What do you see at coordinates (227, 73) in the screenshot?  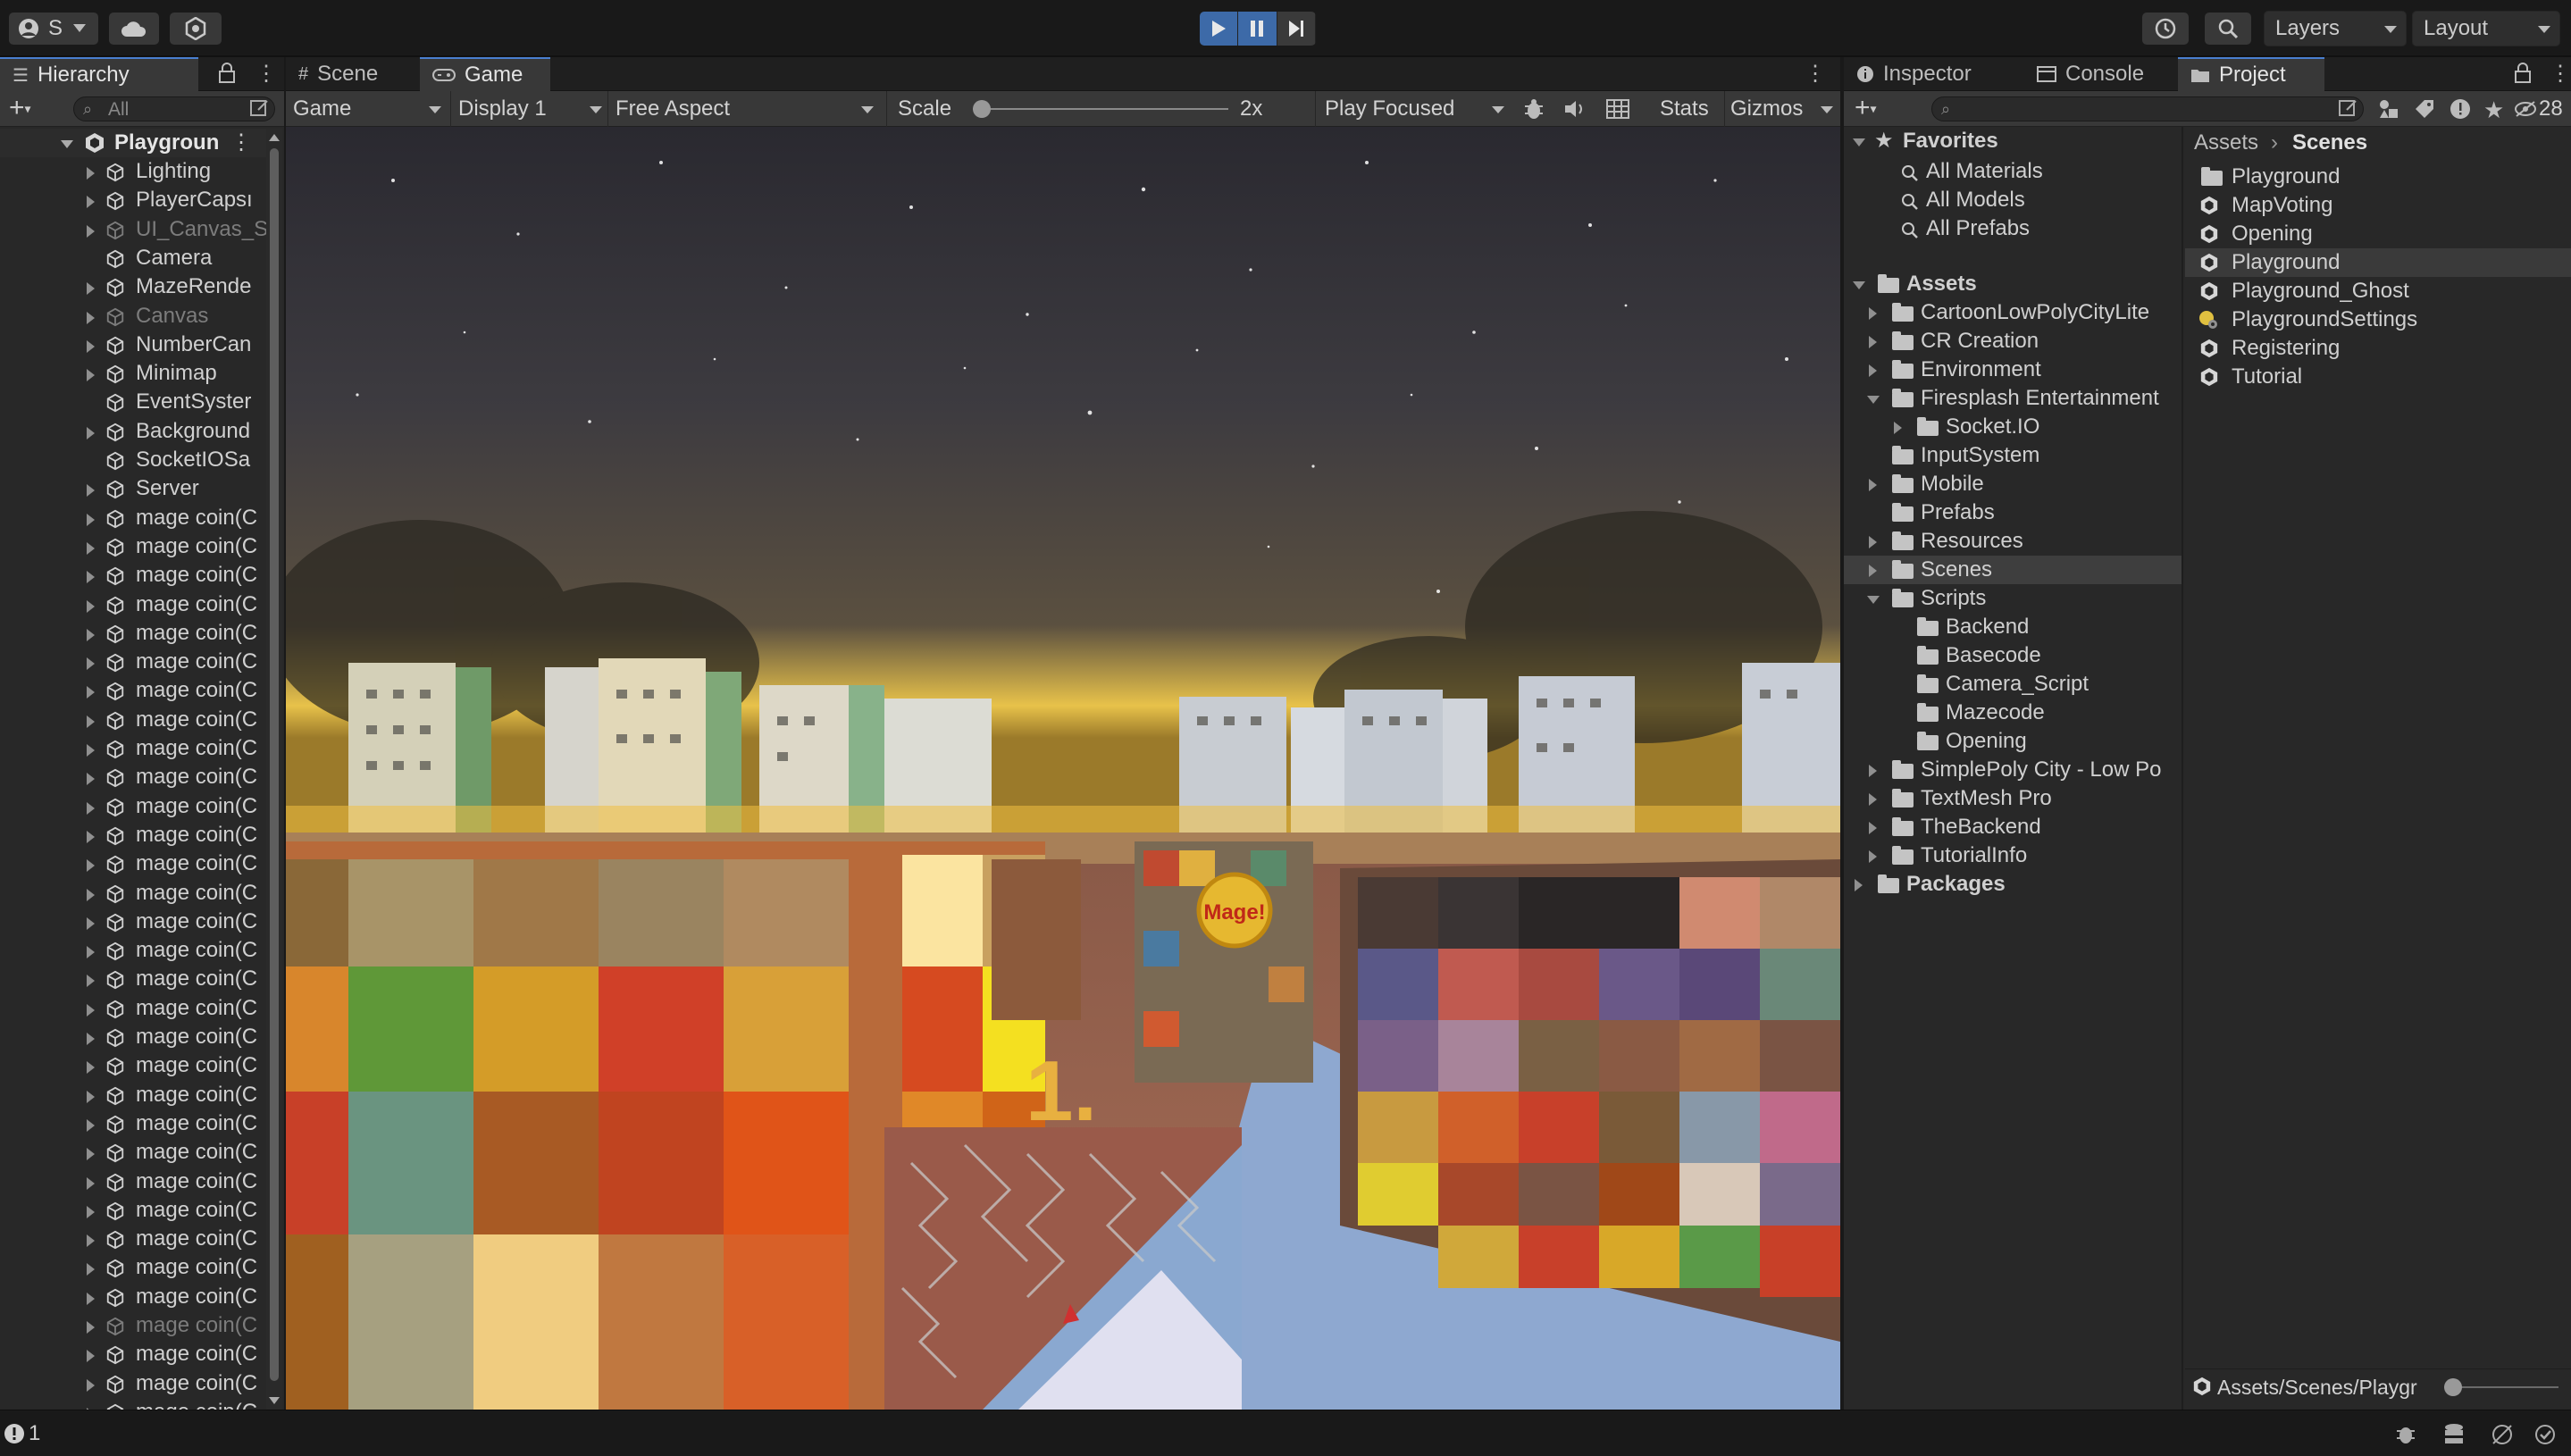 I see `lock-icon` at bounding box center [227, 73].